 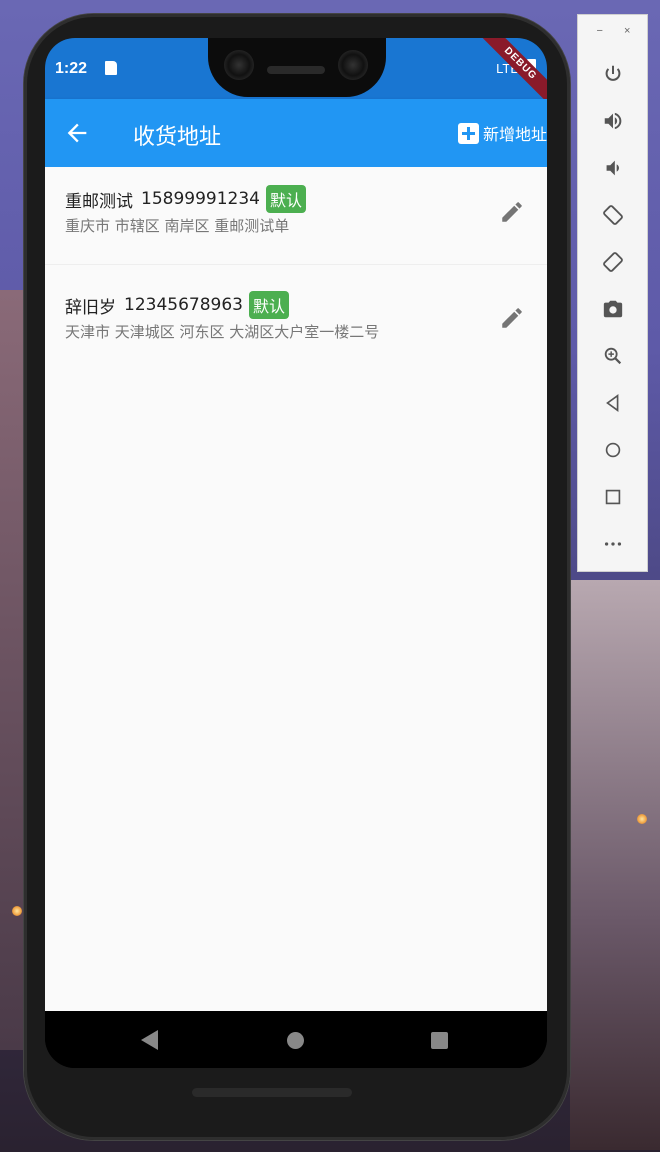 I want to click on close-button: ×, so click(x=627, y=32).